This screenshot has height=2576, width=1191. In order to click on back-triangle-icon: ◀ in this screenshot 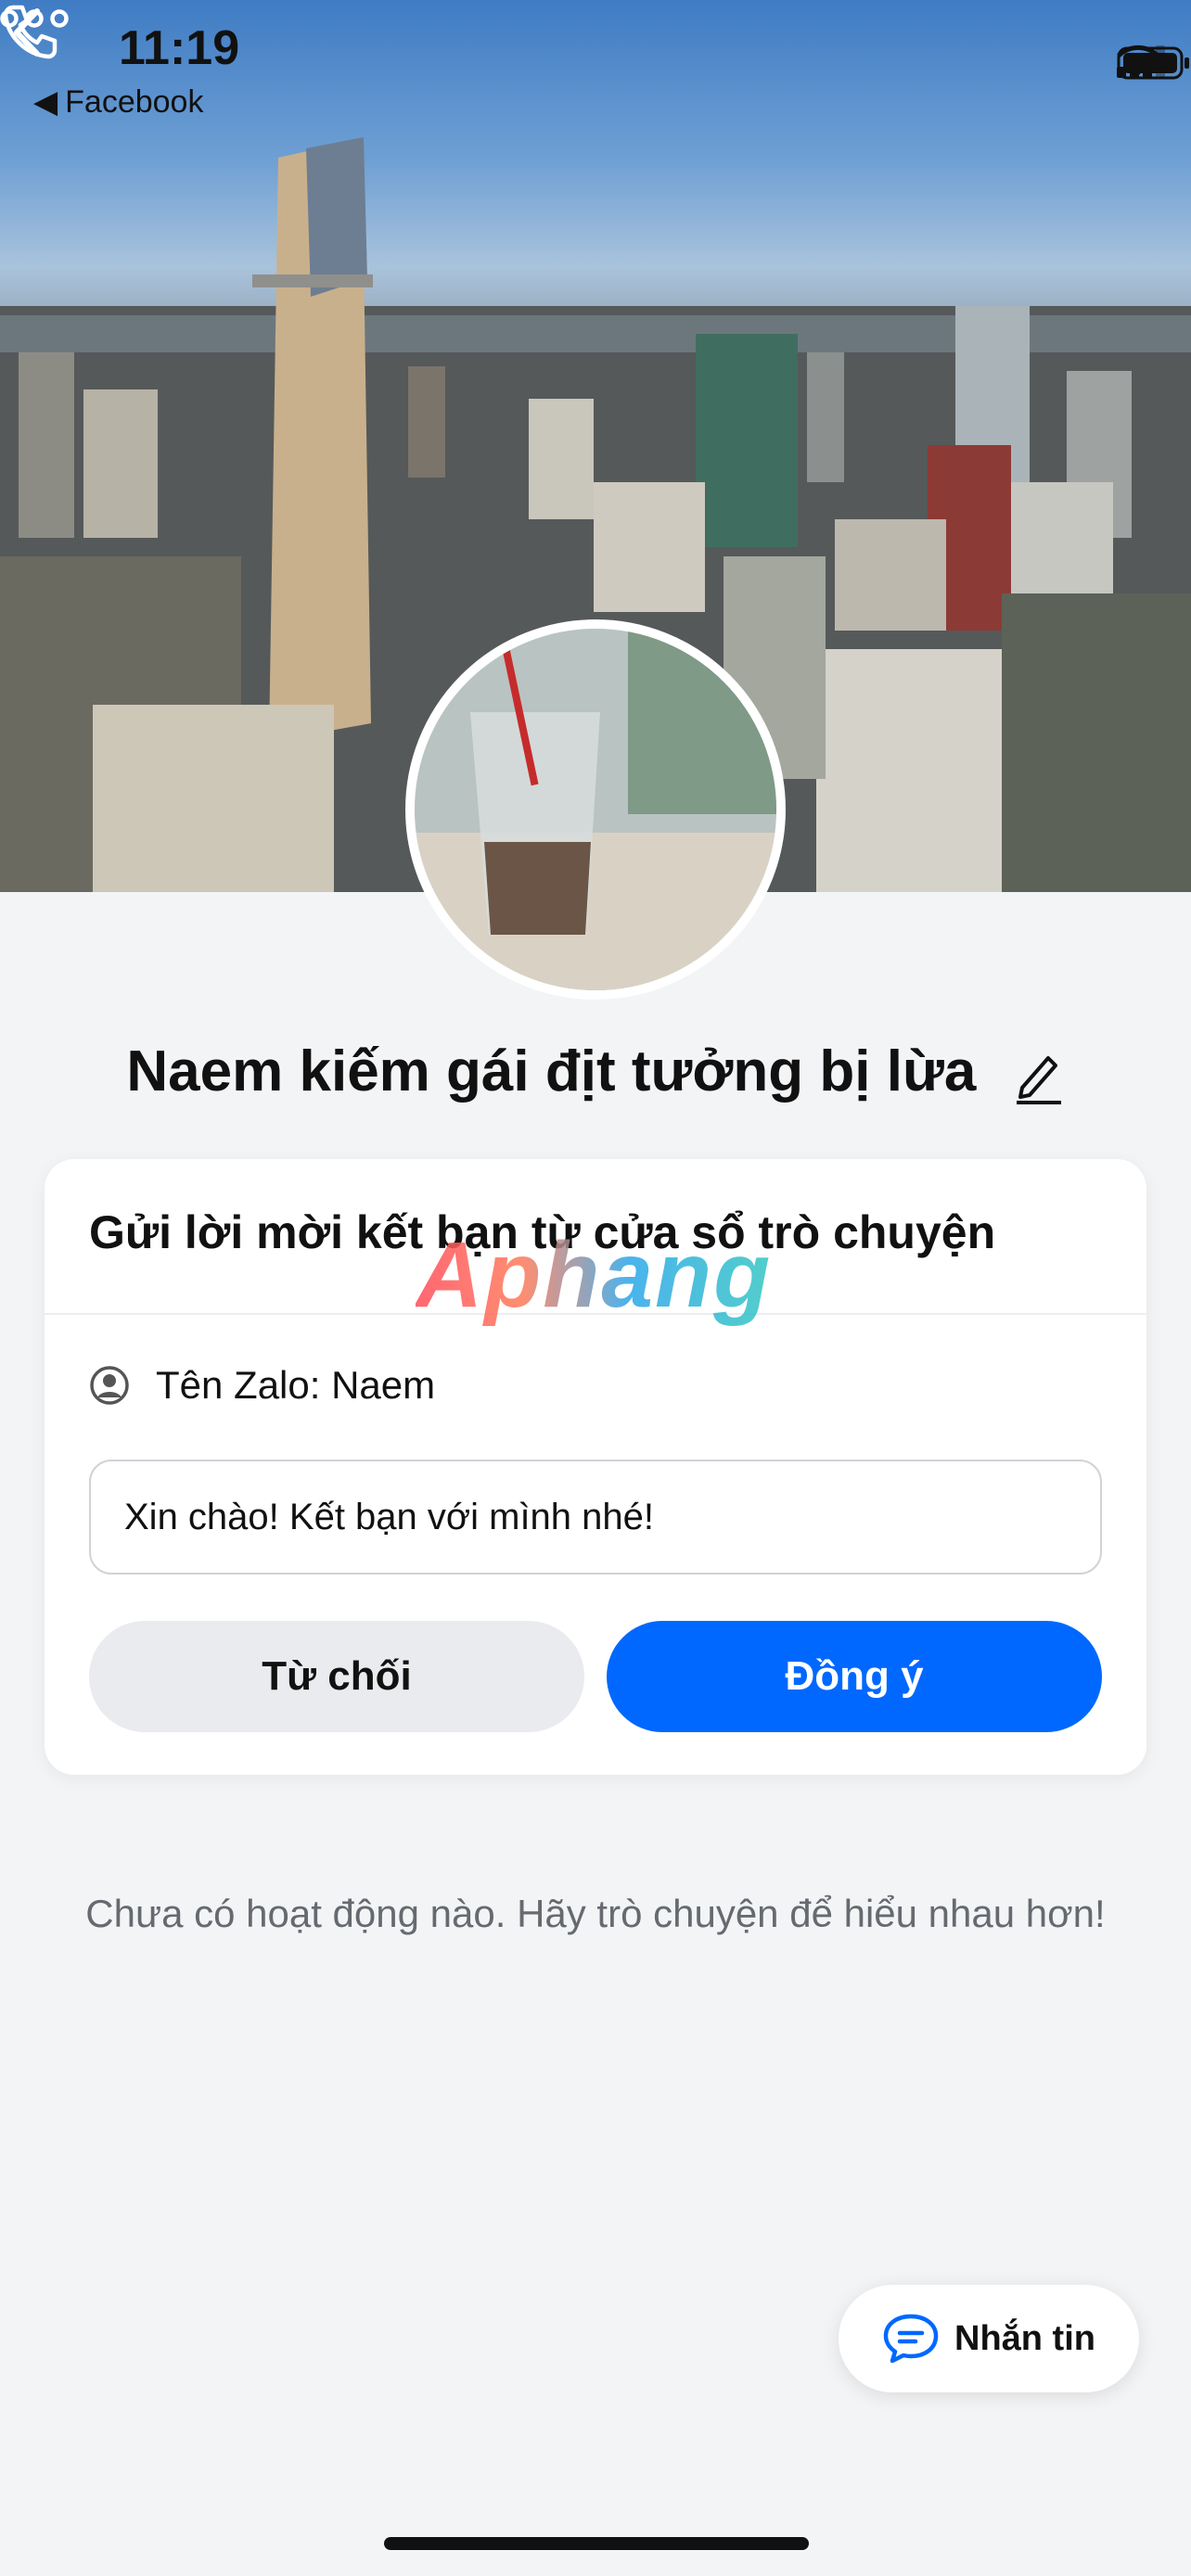, I will do `click(45, 102)`.